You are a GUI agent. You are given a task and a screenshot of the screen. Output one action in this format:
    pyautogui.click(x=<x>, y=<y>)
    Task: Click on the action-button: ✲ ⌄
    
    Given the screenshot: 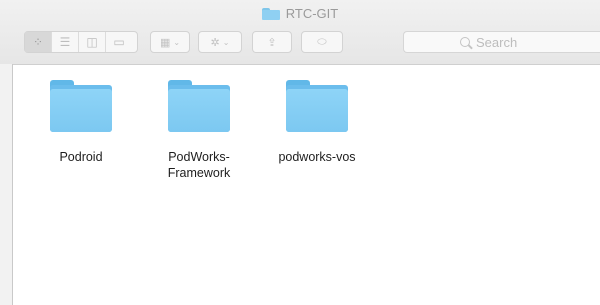 What is the action you would take?
    pyautogui.click(x=220, y=42)
    